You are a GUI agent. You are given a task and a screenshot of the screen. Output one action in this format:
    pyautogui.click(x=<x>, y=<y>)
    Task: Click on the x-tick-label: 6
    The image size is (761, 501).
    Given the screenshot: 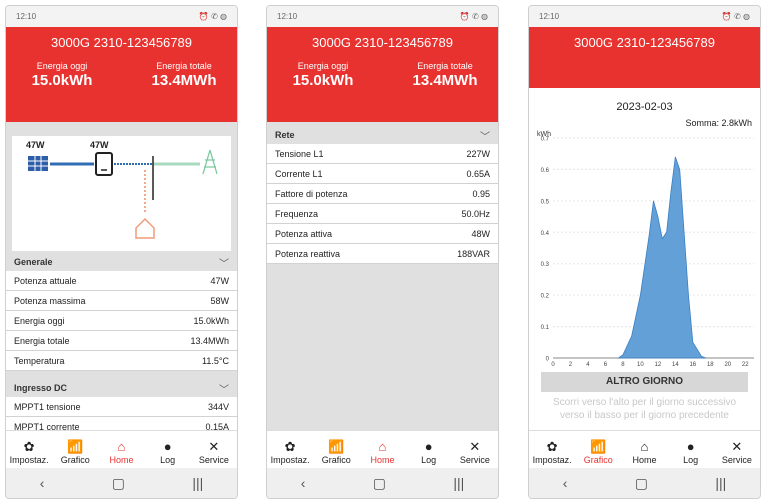 What is the action you would take?
    pyautogui.click(x=606, y=364)
    